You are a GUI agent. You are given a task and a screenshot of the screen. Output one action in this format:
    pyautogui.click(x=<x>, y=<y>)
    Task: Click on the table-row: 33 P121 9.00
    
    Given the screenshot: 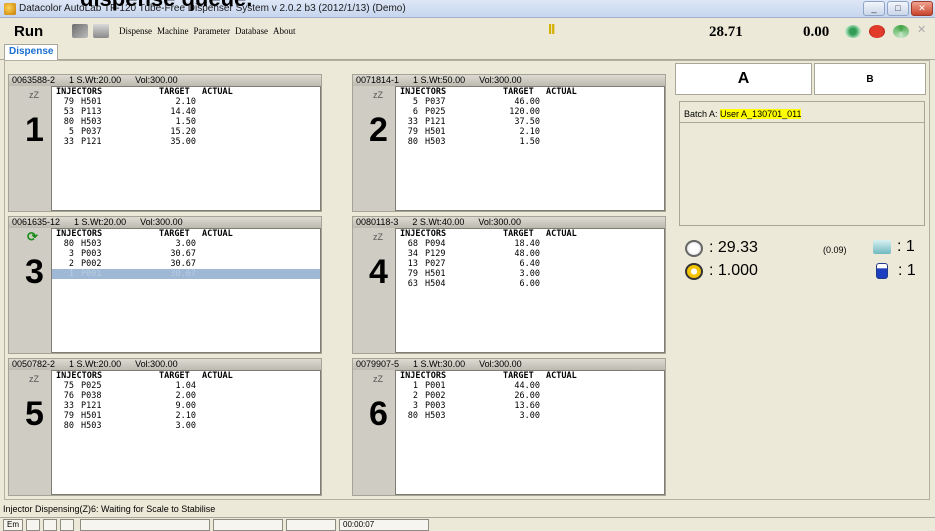 What is the action you would take?
    pyautogui.click(x=186, y=406)
    